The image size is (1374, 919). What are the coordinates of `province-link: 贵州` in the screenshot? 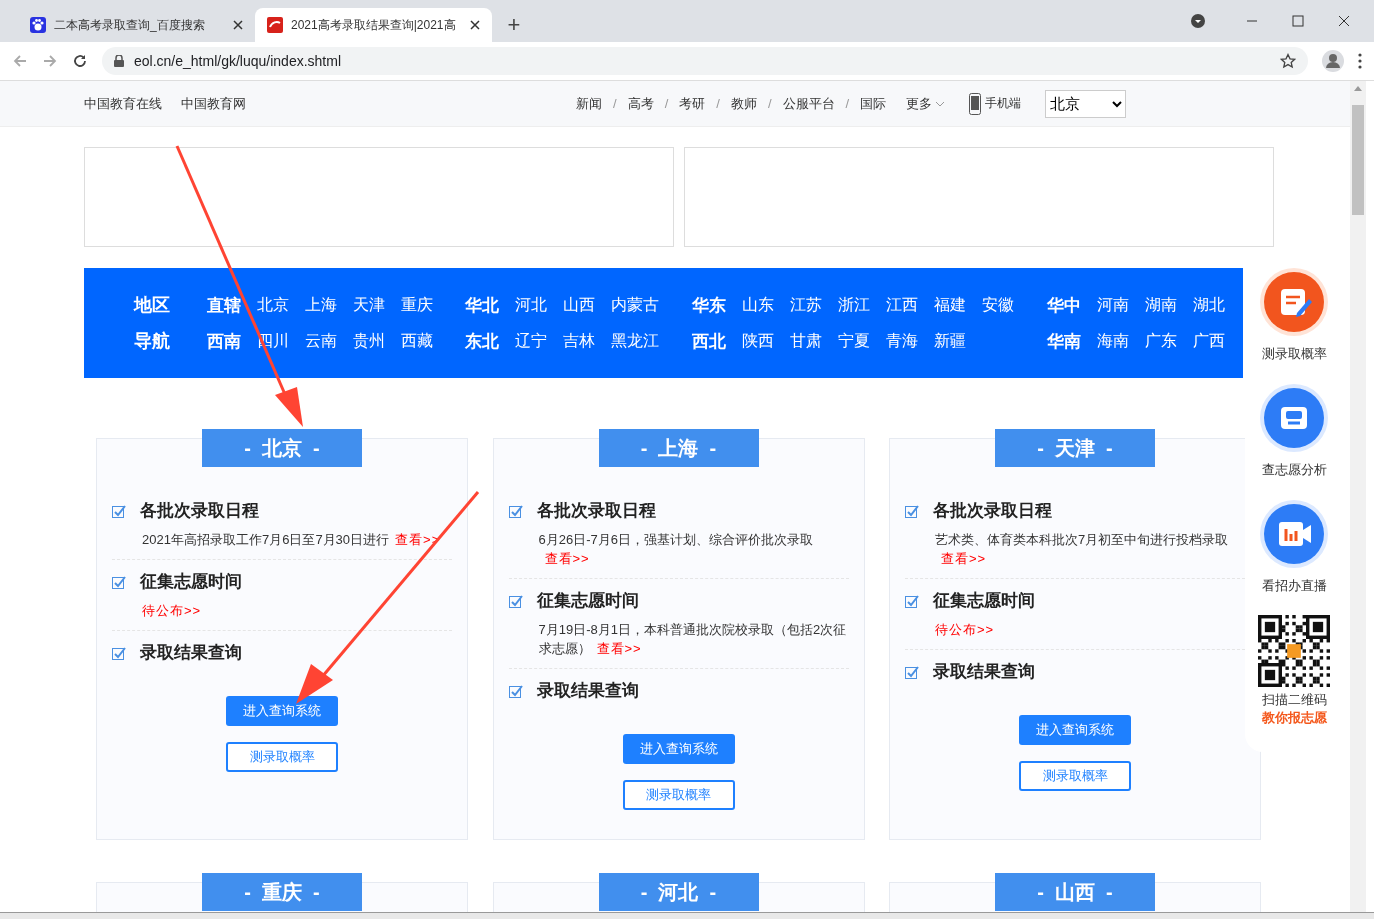 It's located at (369, 341).